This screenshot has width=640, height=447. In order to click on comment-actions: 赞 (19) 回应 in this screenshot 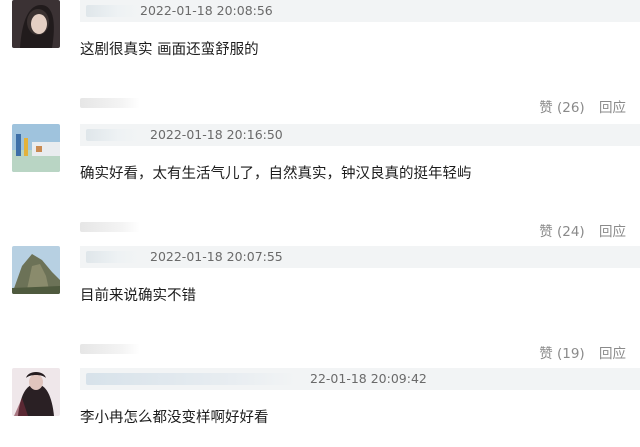, I will do `click(577, 352)`.